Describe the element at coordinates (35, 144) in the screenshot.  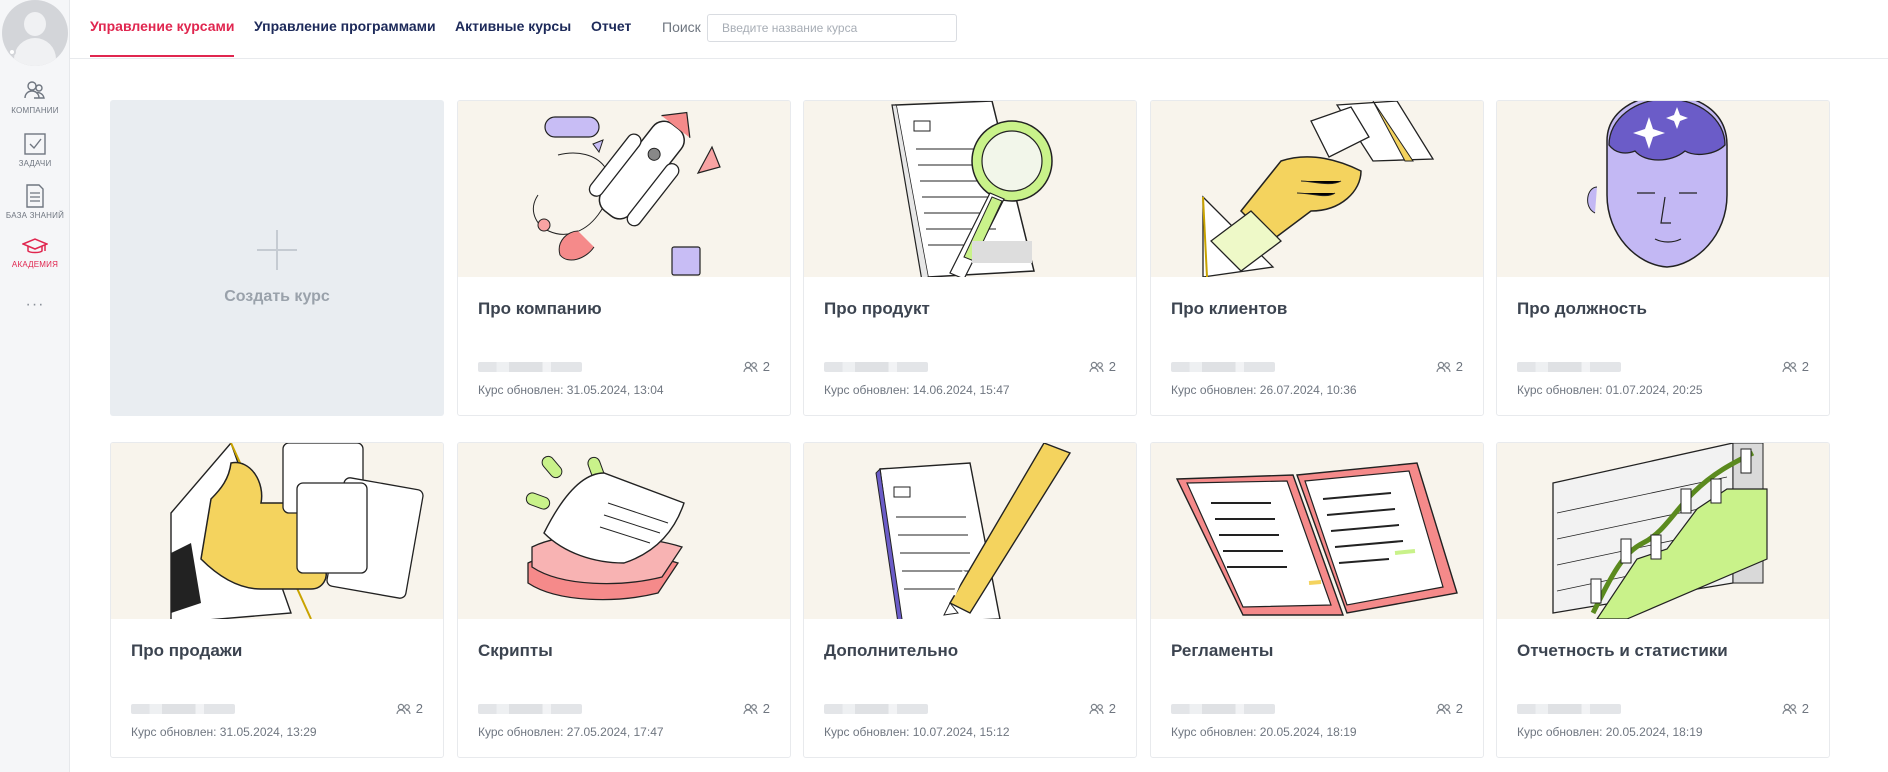
I see `tasks-icon` at that location.